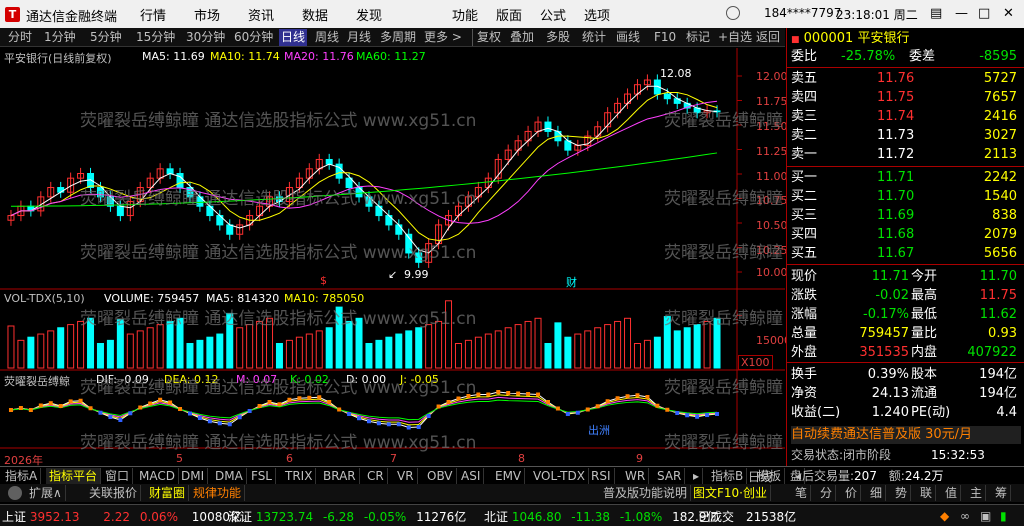 This screenshot has height=526, width=1024. I want to click on stat-value: 759457, so click(884, 333).